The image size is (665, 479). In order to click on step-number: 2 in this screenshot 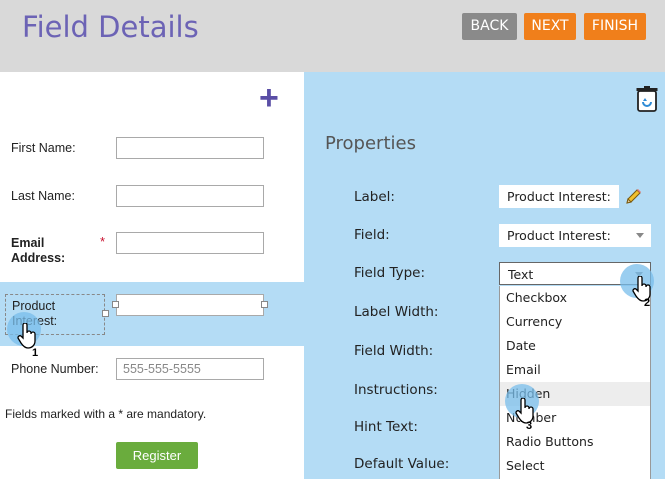, I will do `click(647, 303)`.